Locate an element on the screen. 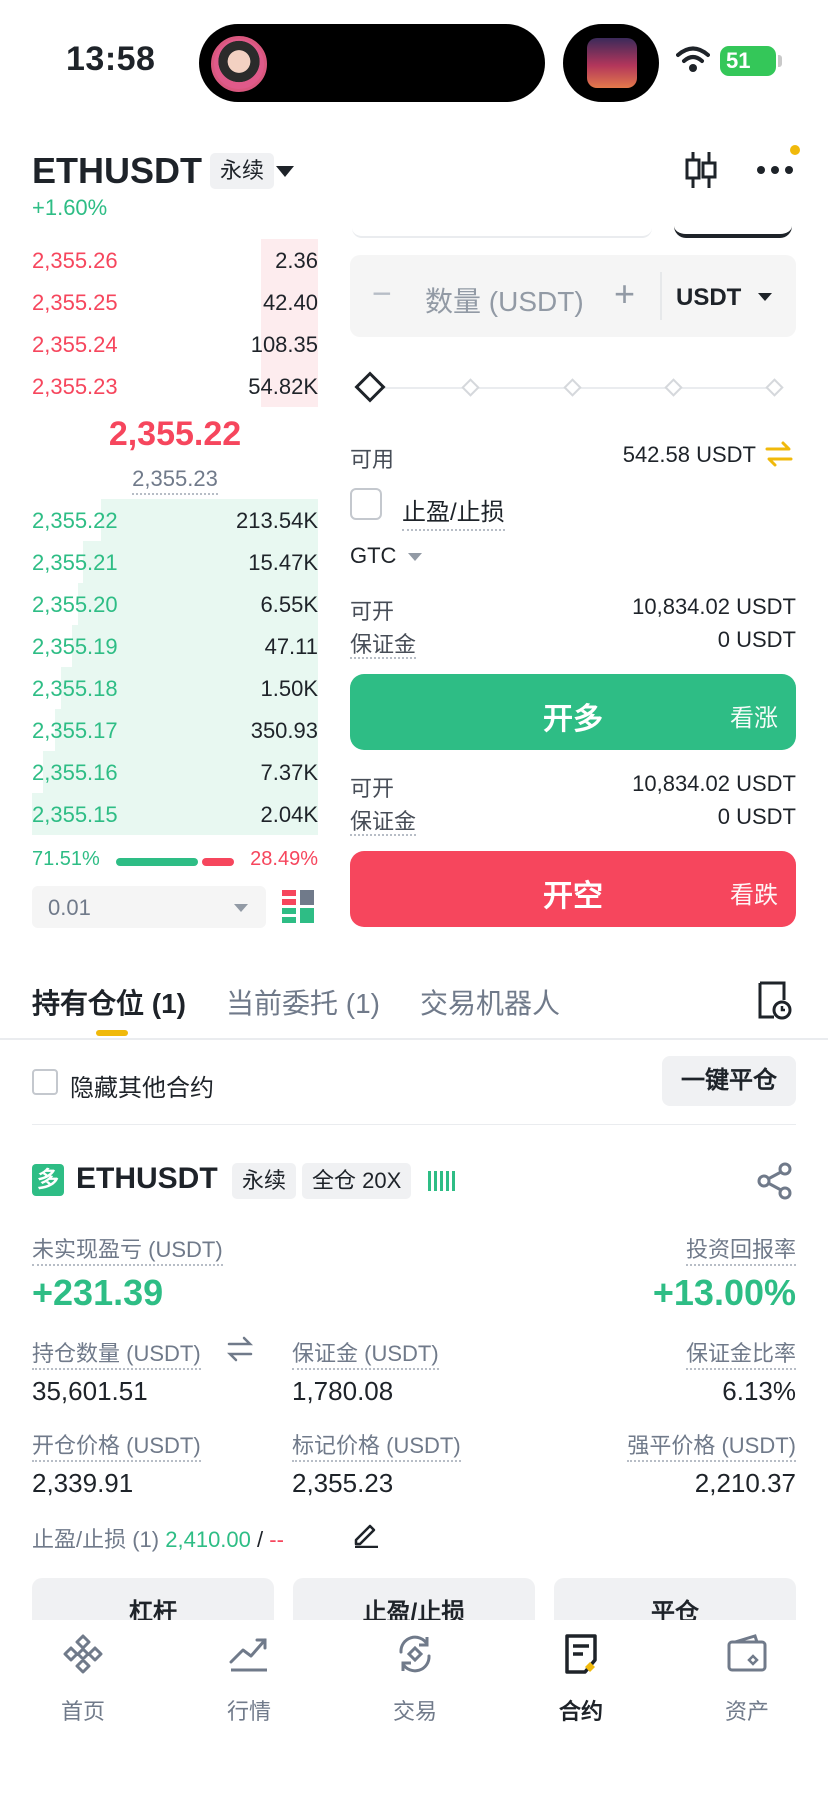 This screenshot has height=1796, width=828. wifi-icon is located at coordinates (693, 59).